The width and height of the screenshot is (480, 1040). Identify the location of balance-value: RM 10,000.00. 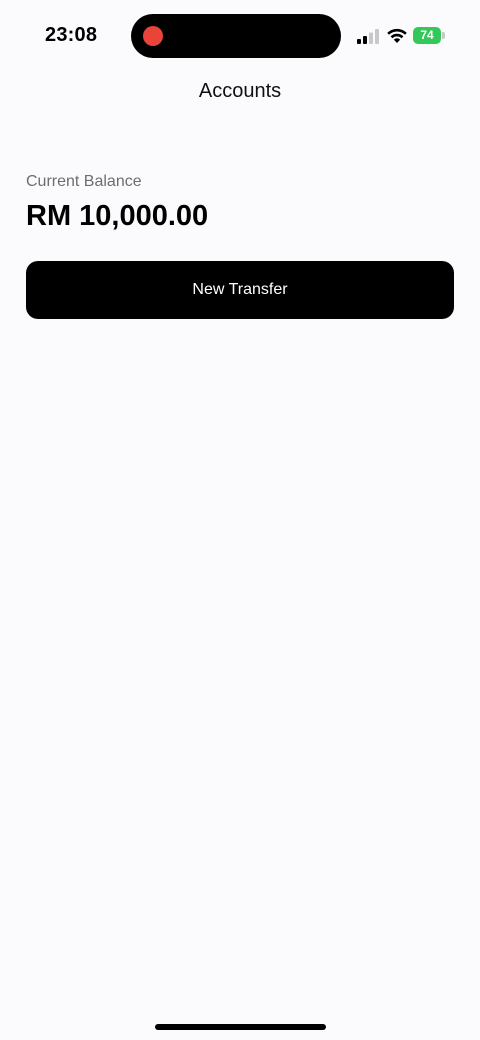
(117, 216).